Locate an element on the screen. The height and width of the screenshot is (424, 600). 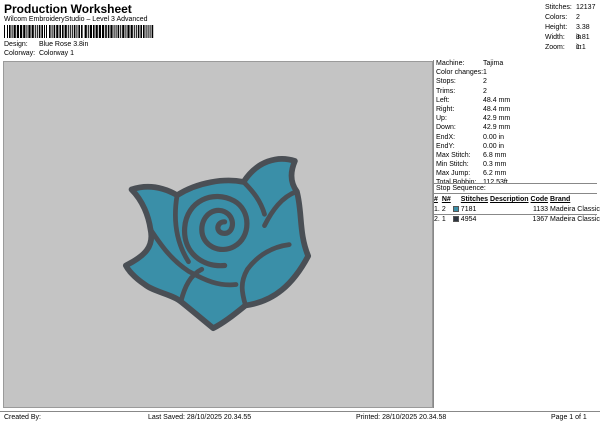
info-color-changes: Color changes: 1 is located at coordinates (461, 73).